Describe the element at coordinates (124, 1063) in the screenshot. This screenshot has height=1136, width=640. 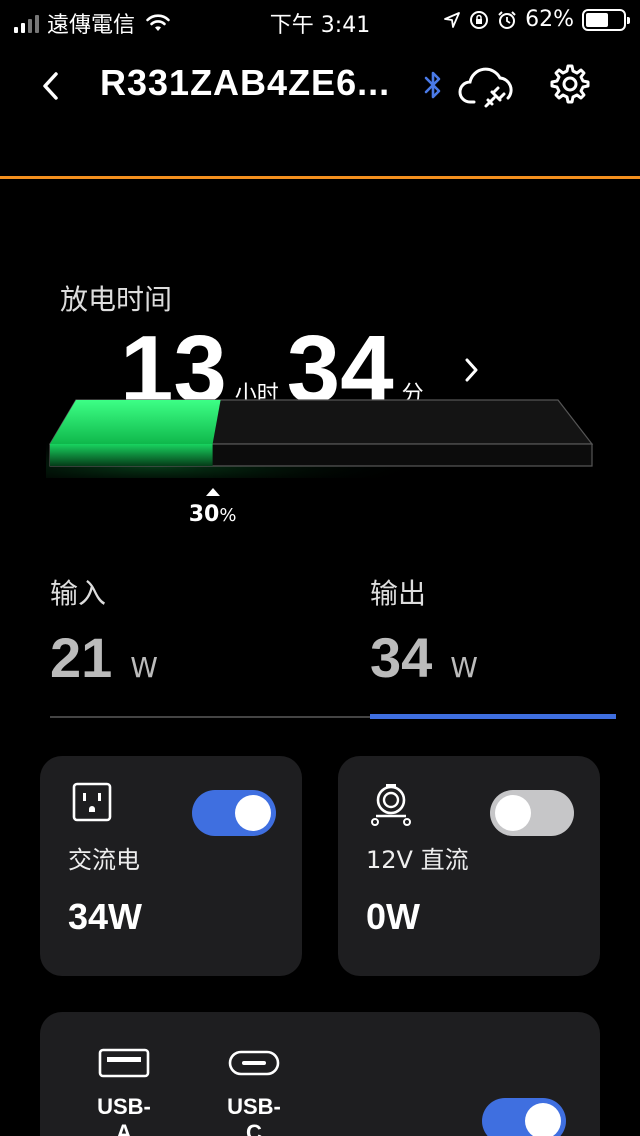
I see `usb-a-icon` at that location.